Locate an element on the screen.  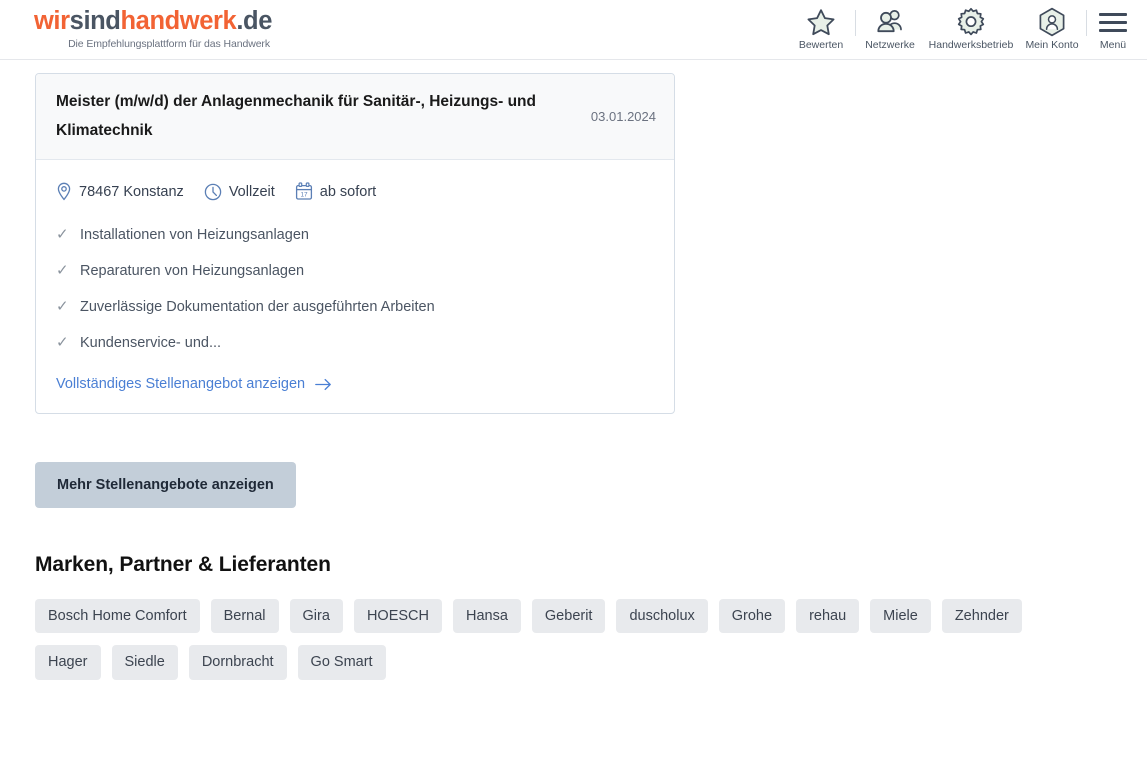
job-meta-location: 78467 Konstanz is located at coordinates (120, 191).